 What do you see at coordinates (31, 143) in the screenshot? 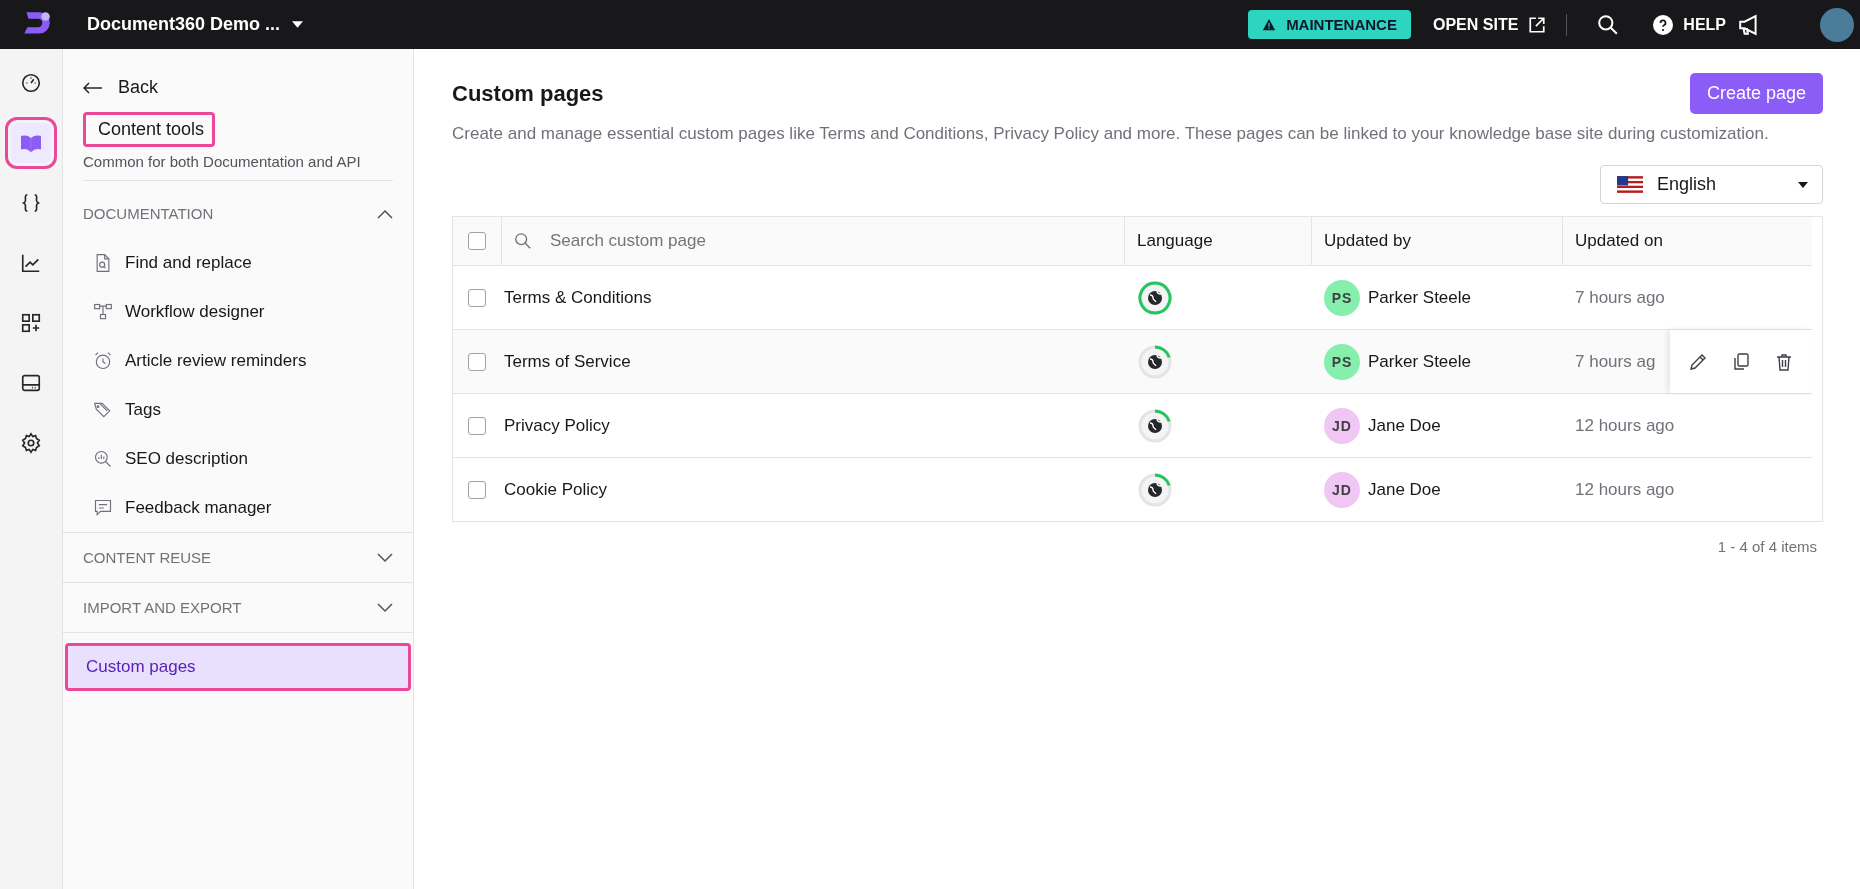
I see `book-icon` at bounding box center [31, 143].